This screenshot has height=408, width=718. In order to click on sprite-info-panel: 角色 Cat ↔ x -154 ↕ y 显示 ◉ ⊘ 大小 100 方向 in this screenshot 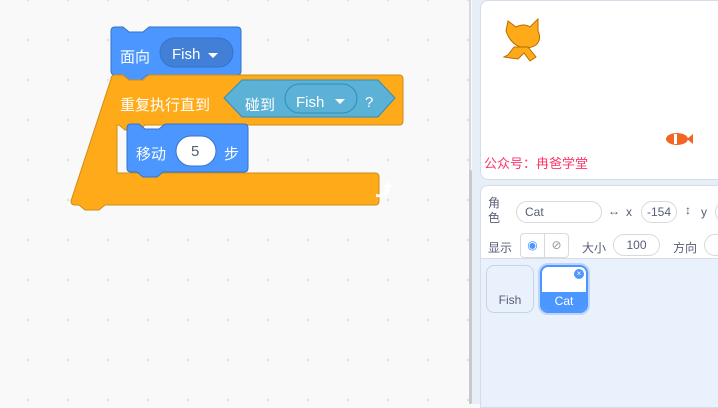, I will do `click(599, 222)`.